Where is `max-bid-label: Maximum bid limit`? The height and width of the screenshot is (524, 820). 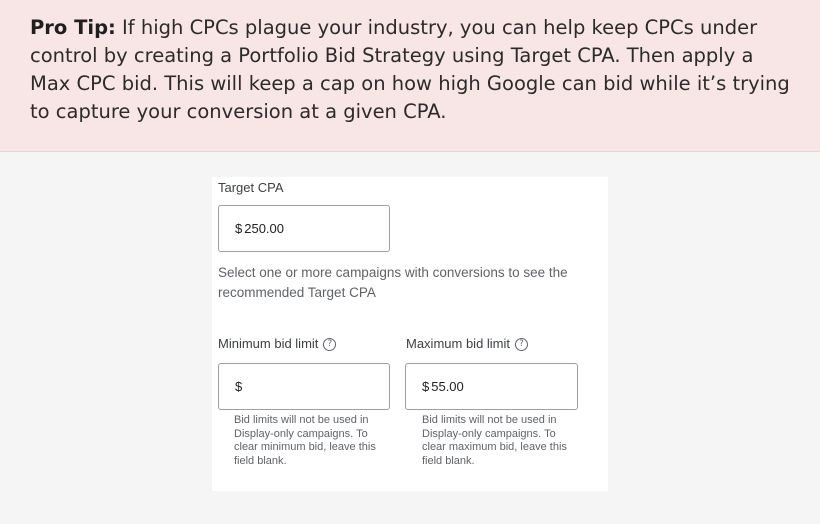
max-bid-label: Maximum bid limit is located at coordinates (458, 343).